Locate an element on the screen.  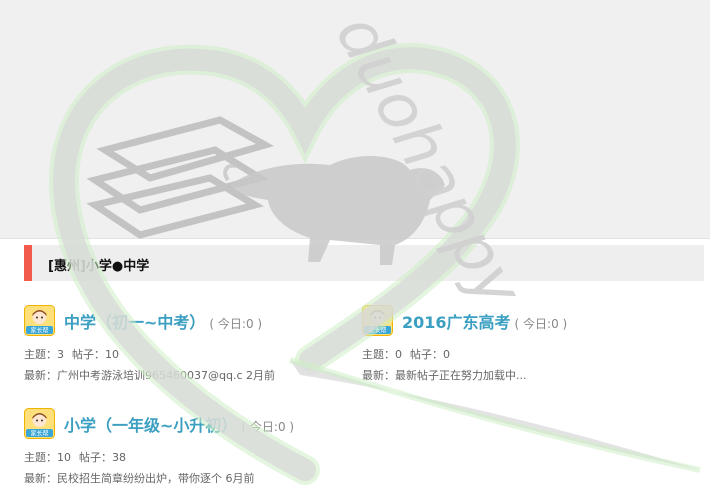
forum-title-link: 2016广东高考( 今日:0 ) is located at coordinates (484, 321).